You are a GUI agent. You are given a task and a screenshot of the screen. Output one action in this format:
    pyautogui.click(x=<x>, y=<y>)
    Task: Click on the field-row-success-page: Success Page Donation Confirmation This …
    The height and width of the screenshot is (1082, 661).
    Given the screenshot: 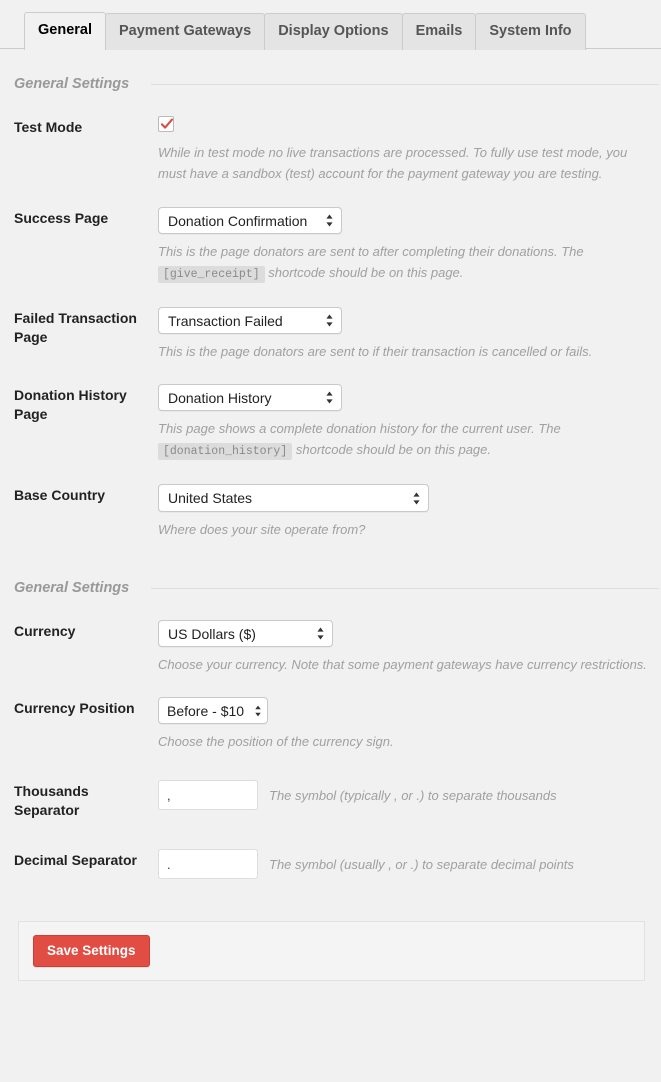 What is the action you would take?
    pyautogui.click(x=330, y=246)
    